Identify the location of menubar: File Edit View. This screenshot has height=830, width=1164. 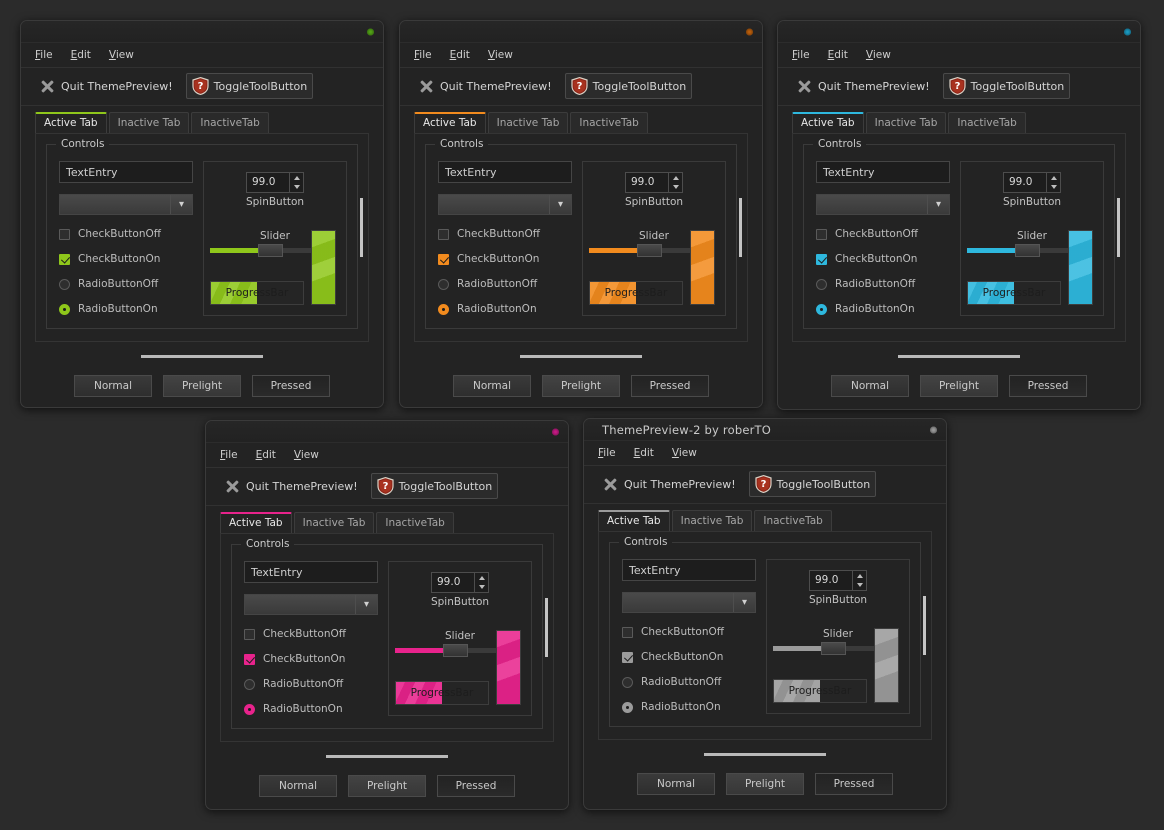
(959, 55).